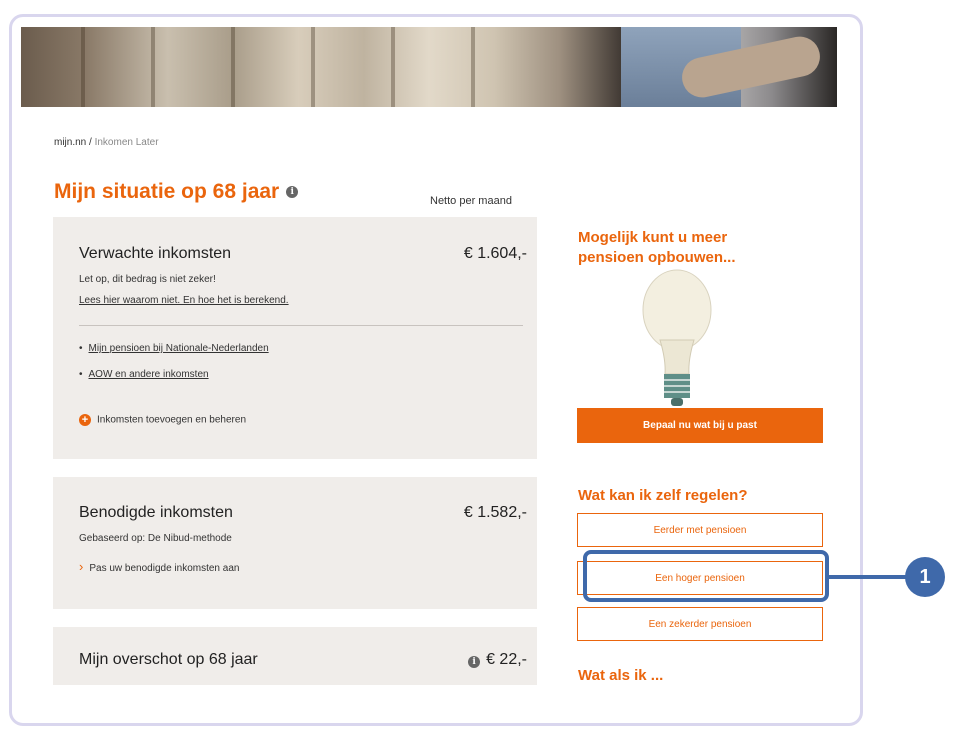 This screenshot has width=968, height=736. I want to click on hero-banner-image, so click(429, 67).